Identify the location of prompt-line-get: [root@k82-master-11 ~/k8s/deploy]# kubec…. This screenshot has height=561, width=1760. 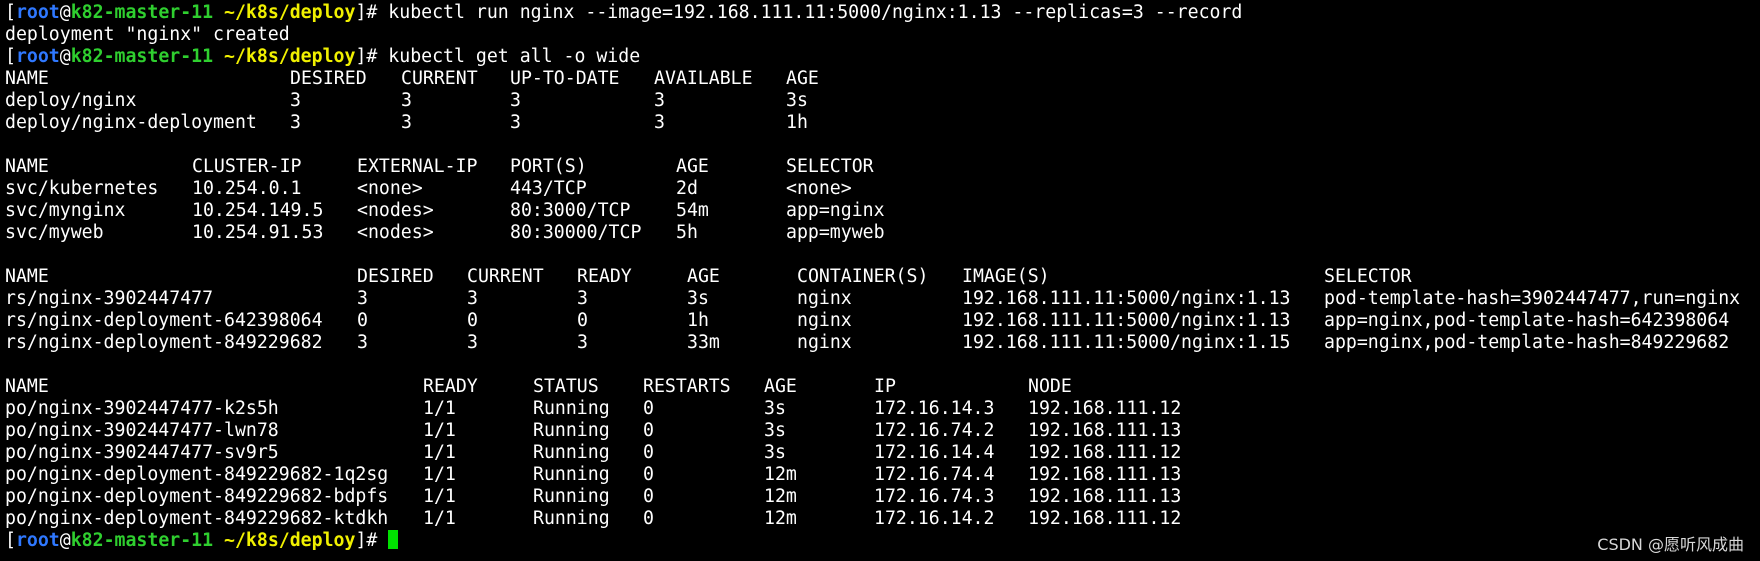
(882, 57).